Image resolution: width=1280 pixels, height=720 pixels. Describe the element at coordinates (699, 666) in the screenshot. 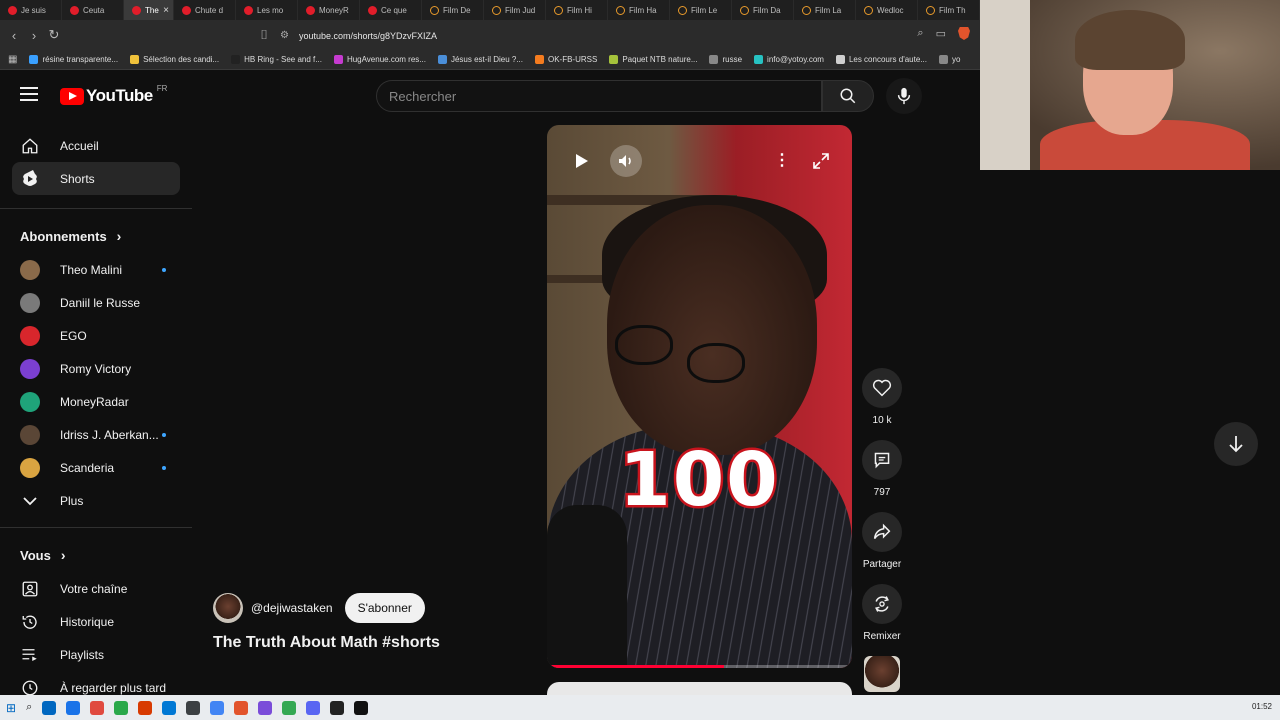

I see `video-progress-bar` at that location.